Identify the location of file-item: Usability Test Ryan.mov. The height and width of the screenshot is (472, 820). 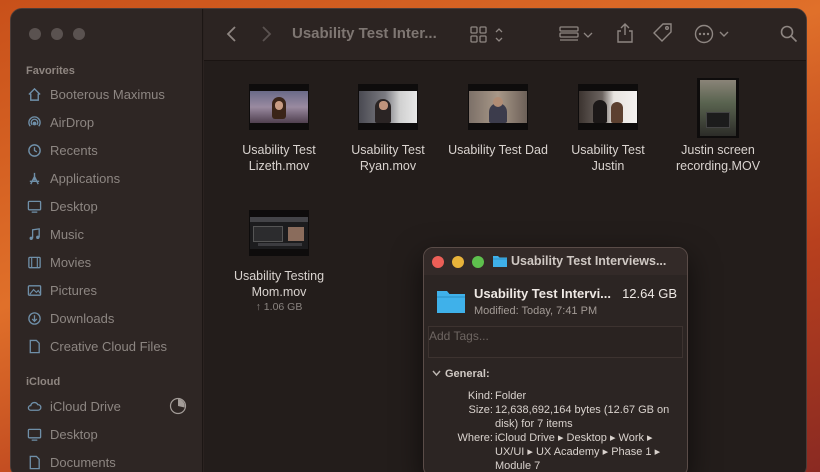
(388, 129).